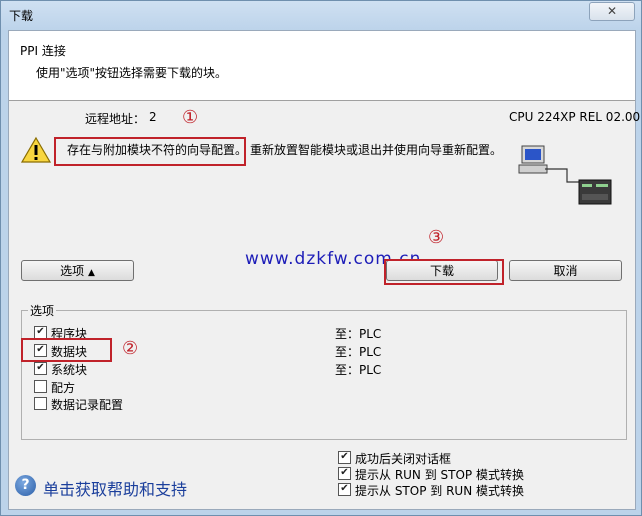 Image resolution: width=642 pixels, height=516 pixels. Describe the element at coordinates (358, 352) in the screenshot. I see `option-target-data-block: 至：PLC` at that location.